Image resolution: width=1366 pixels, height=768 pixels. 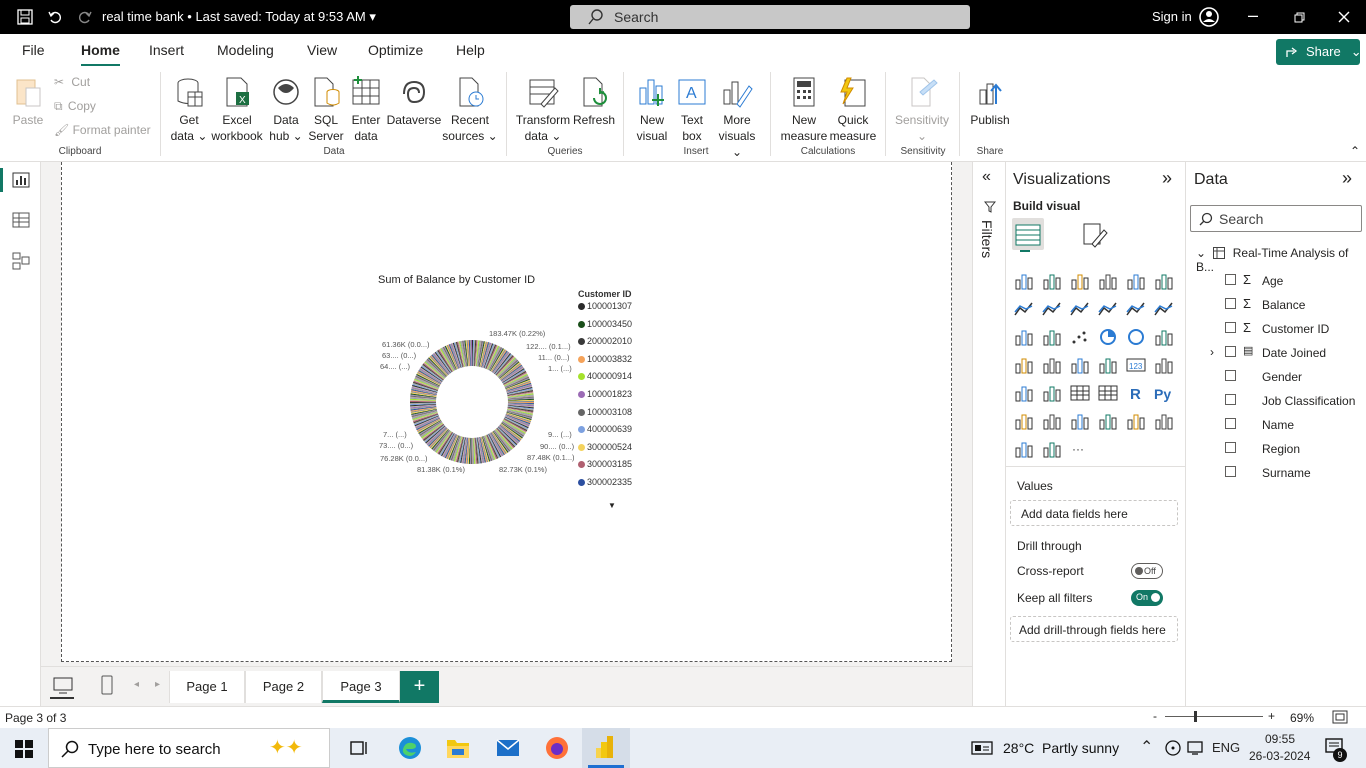 What do you see at coordinates (508, 748) in the screenshot?
I see `mail-icon` at bounding box center [508, 748].